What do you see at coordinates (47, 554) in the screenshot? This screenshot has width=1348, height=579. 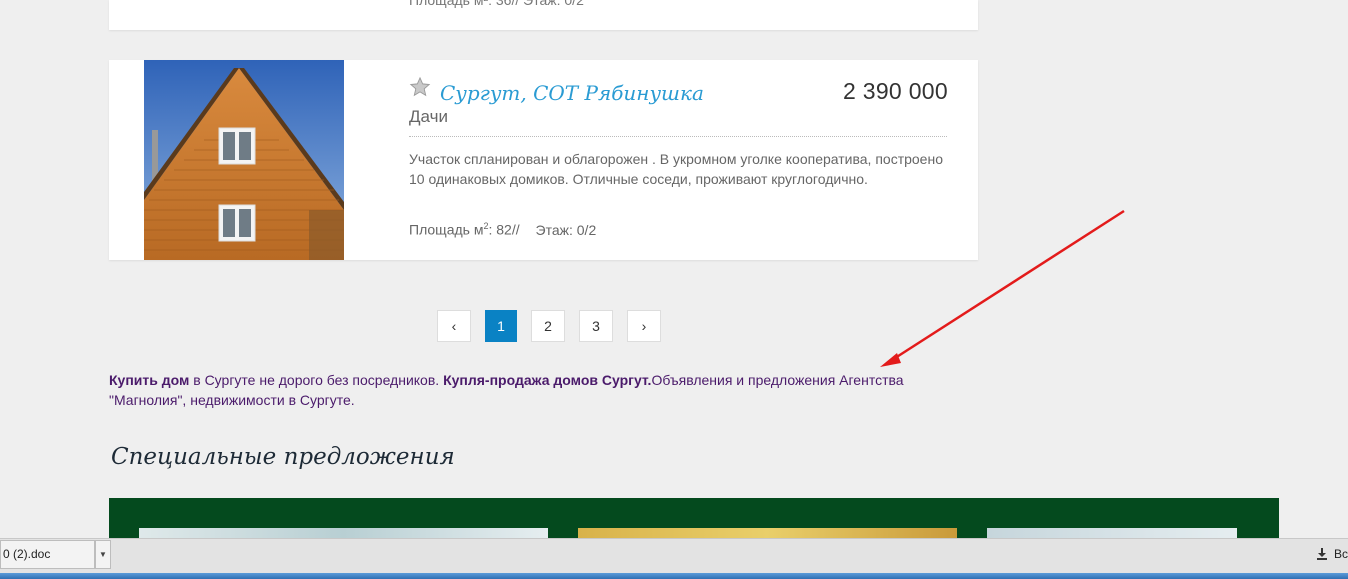 I see `download-item: 0 (2).doc` at bounding box center [47, 554].